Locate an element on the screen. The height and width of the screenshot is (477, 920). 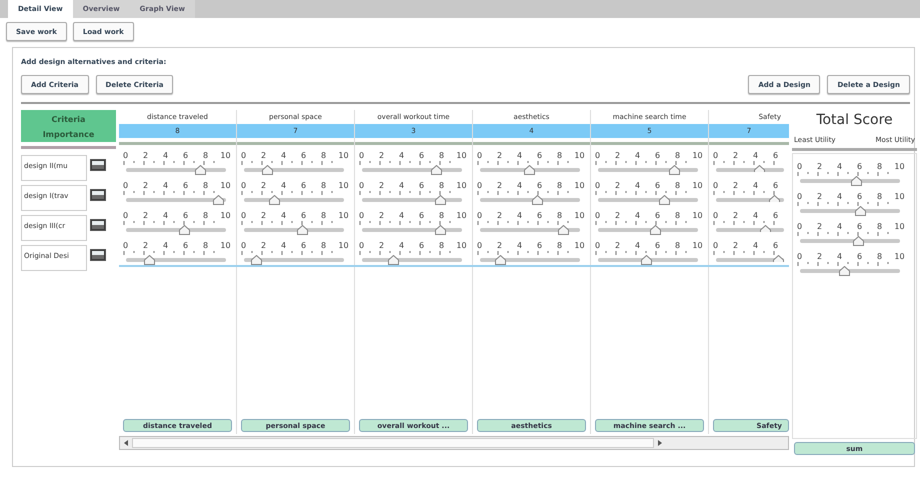
horizontal-scrollbar is located at coordinates (454, 443).